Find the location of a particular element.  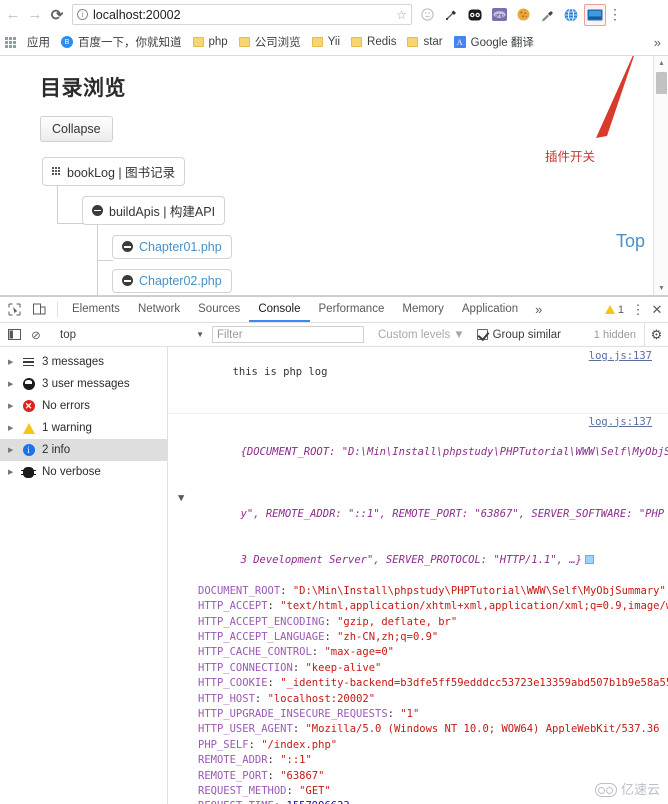

tab-sources: Sources is located at coordinates (219, 309).